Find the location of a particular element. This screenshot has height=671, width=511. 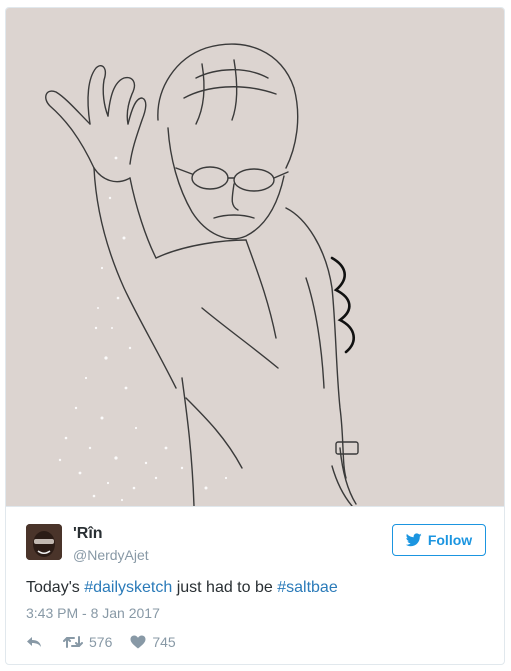

reply-icon is located at coordinates (34, 642).